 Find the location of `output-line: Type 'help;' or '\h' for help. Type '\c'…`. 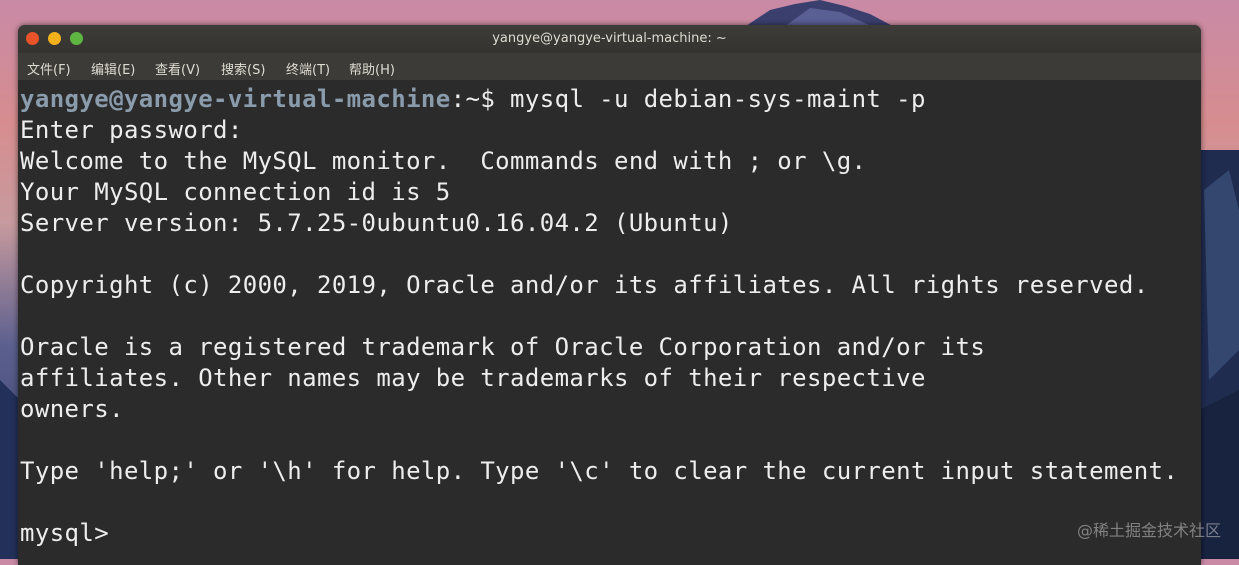

output-line: Type 'help;' or '\h' for help. Type '\c'… is located at coordinates (599, 471).